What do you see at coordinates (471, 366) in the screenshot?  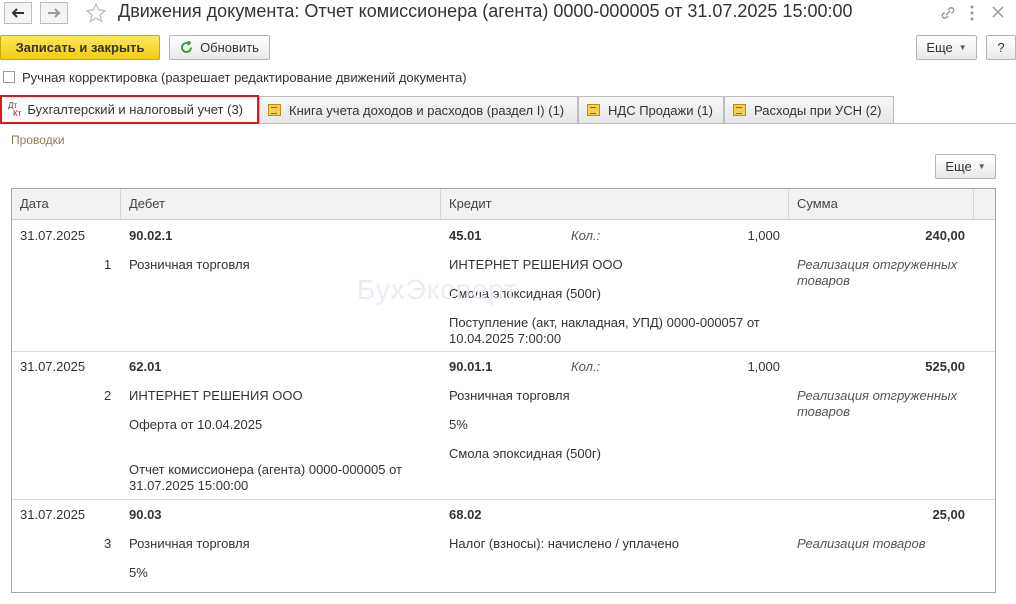 I see `row2-credit-account: 90.01.1` at bounding box center [471, 366].